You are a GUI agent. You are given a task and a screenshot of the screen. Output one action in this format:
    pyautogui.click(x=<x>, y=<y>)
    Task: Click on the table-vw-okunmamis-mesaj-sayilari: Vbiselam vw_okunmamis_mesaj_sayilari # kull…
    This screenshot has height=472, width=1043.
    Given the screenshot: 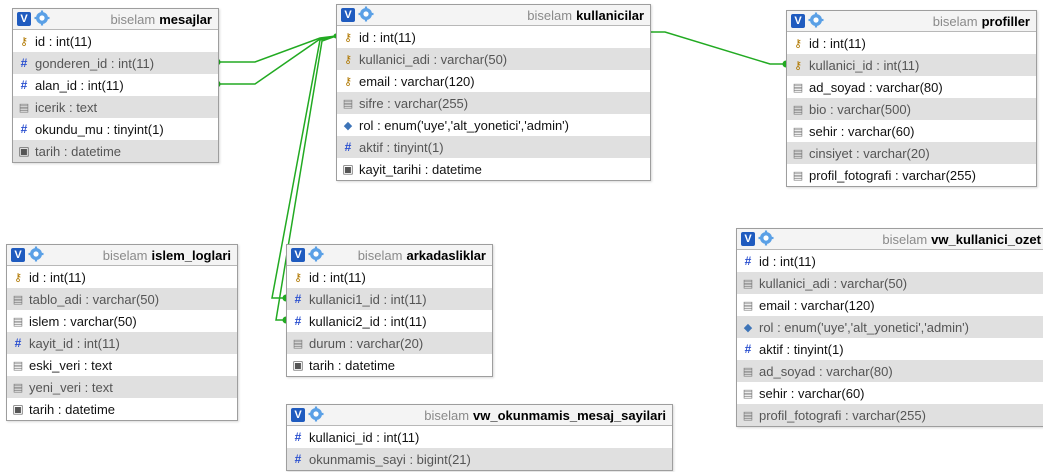 What is the action you would take?
    pyautogui.click(x=479, y=437)
    